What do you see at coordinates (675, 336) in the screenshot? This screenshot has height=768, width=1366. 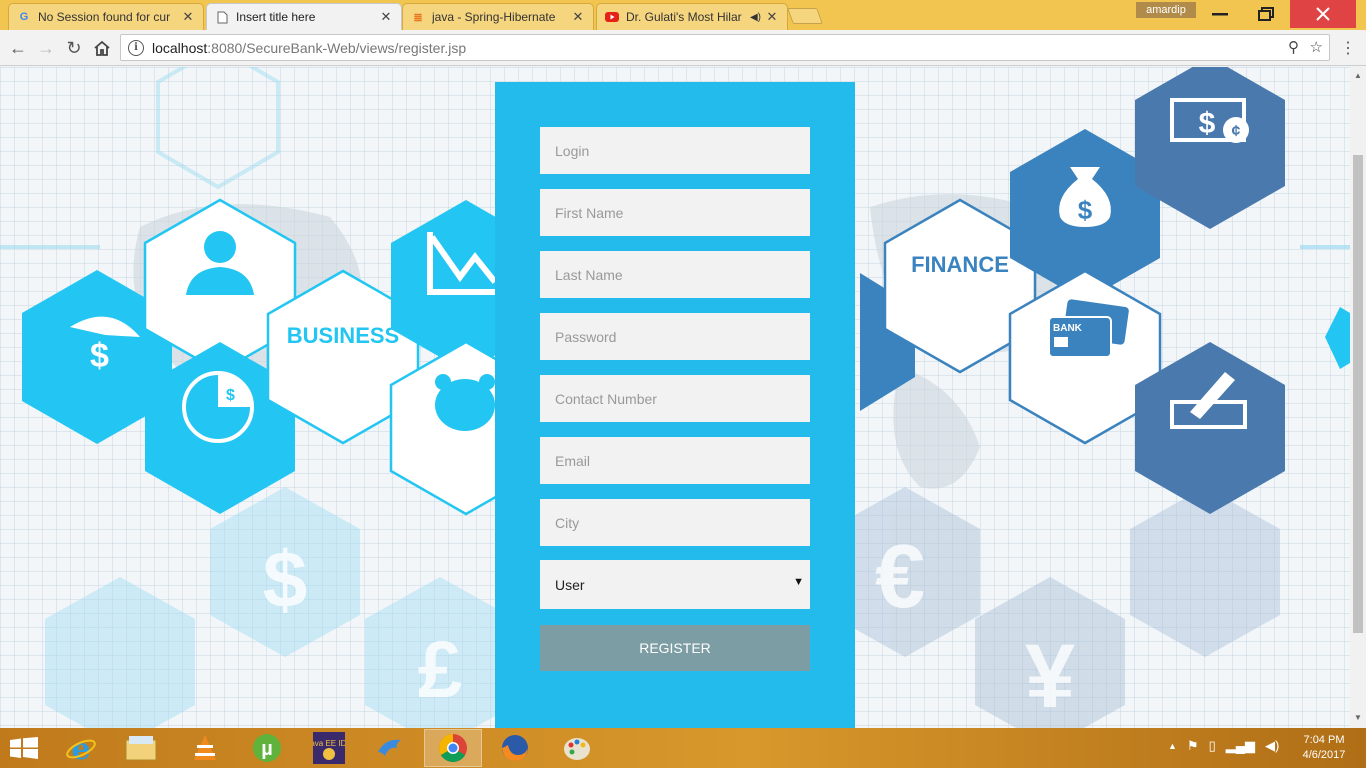 I see `password-input` at bounding box center [675, 336].